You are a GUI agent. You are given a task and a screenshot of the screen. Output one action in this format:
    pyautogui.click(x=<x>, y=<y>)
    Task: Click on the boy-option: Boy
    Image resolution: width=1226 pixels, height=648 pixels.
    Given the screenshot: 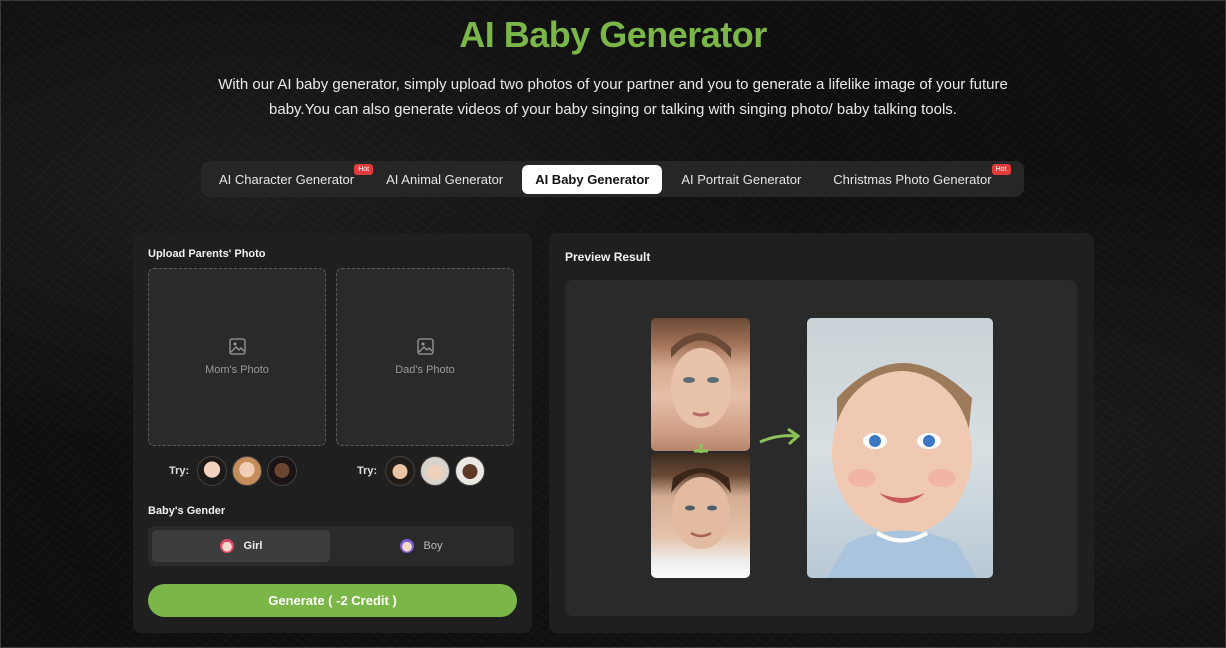 What is the action you would take?
    pyautogui.click(x=421, y=546)
    